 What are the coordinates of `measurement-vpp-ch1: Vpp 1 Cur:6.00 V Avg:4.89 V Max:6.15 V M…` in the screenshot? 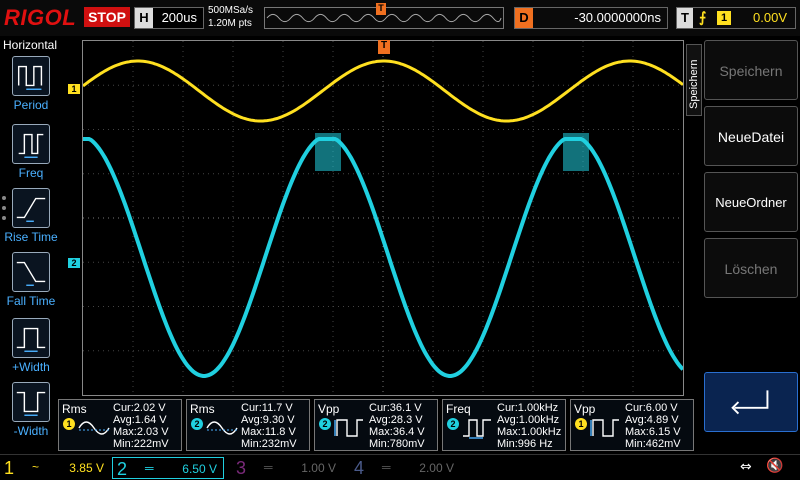 It's located at (632, 425).